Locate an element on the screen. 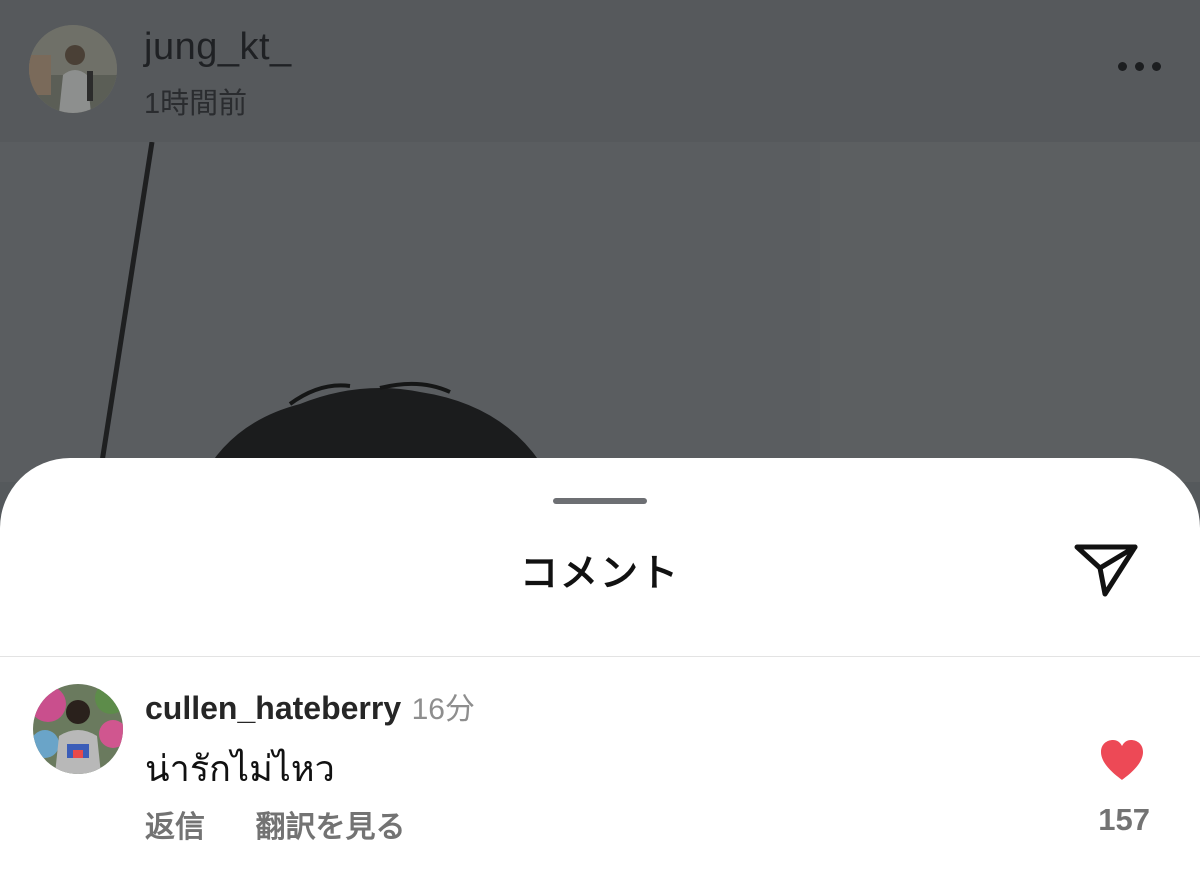 The width and height of the screenshot is (1200, 870). author-username: jung_kt_ is located at coordinates (218, 47).